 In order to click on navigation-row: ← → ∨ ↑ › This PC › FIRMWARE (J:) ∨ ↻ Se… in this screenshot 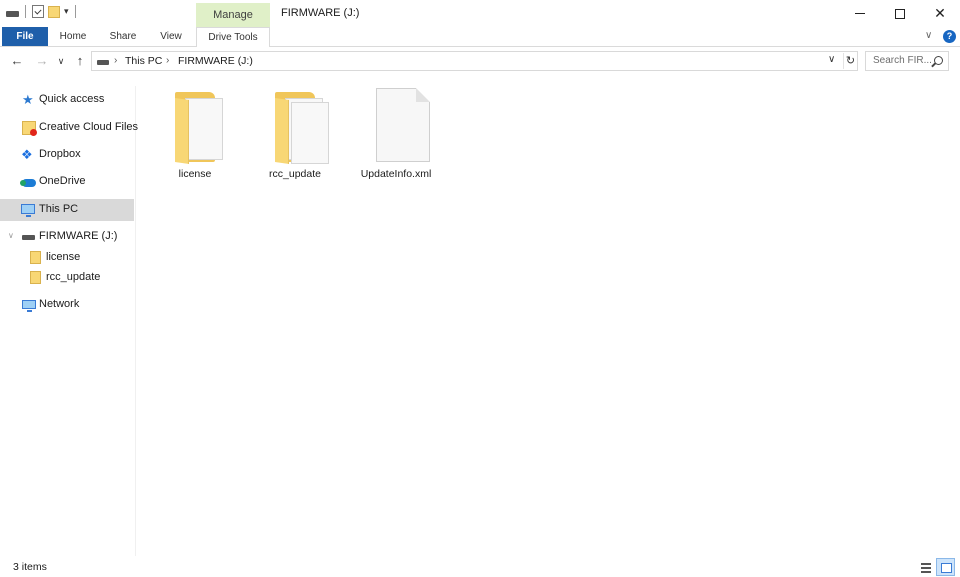, I will do `click(480, 61)`.